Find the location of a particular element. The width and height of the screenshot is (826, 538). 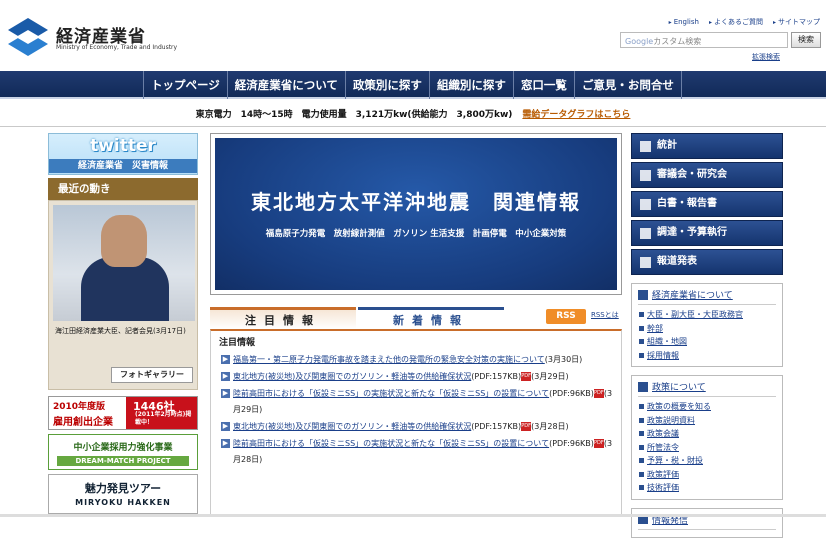

banner1-year: 2010年度版 is located at coordinates (79, 407).